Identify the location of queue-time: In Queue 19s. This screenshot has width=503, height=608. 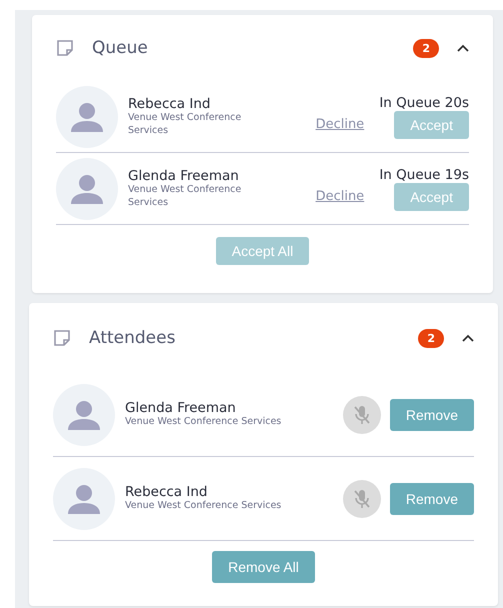
(424, 174).